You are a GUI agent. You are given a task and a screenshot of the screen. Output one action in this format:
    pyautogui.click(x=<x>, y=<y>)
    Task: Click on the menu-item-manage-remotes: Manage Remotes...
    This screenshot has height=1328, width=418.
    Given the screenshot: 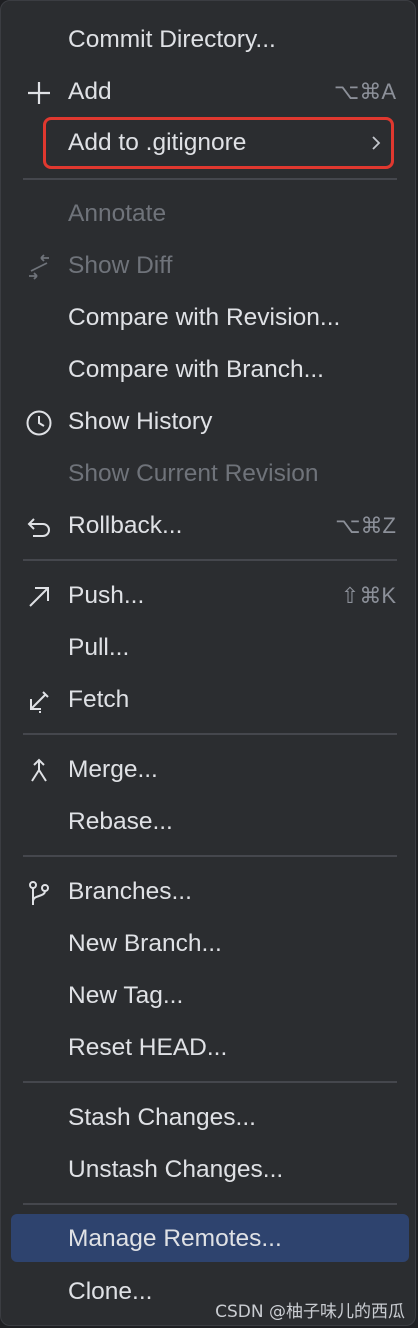 What is the action you would take?
    pyautogui.click(x=210, y=1238)
    